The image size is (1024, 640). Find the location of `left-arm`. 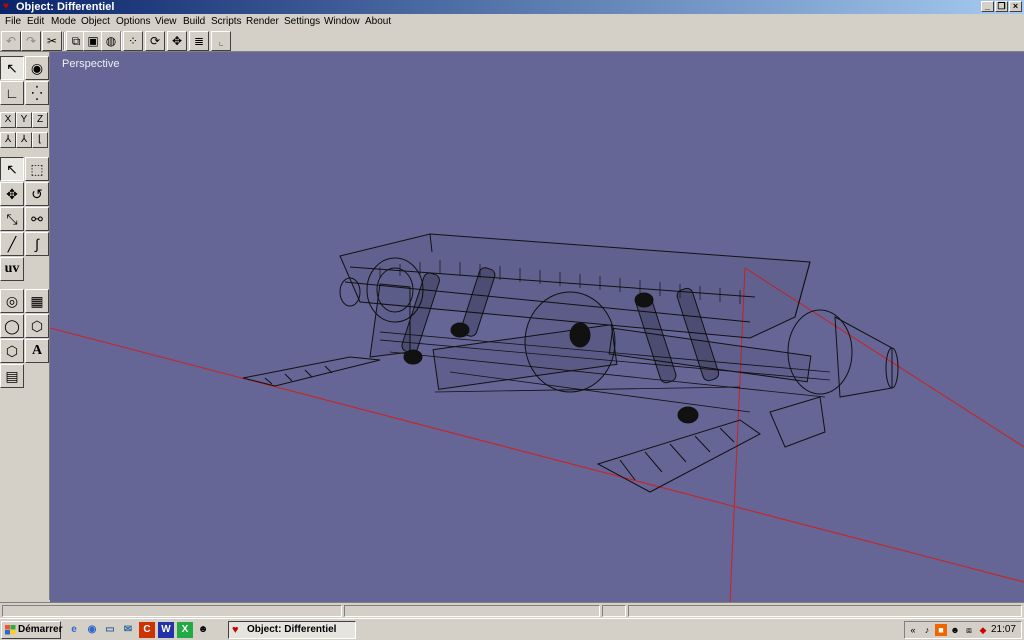

left-arm is located at coordinates (311, 371).